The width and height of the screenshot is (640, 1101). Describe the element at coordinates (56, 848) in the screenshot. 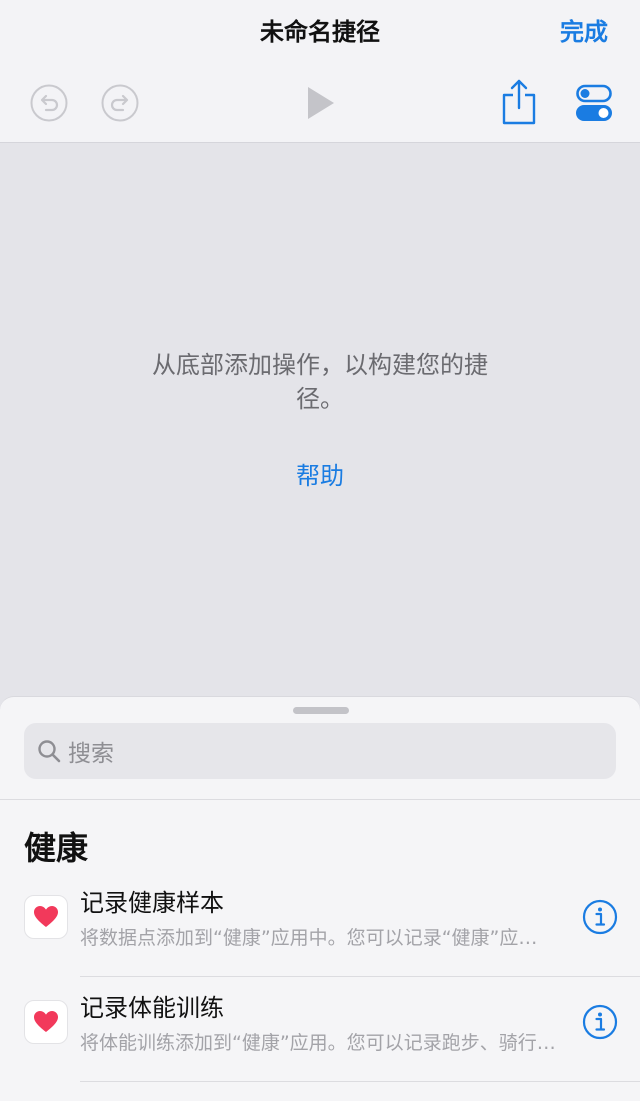

I see `section-title-health: 健康` at that location.